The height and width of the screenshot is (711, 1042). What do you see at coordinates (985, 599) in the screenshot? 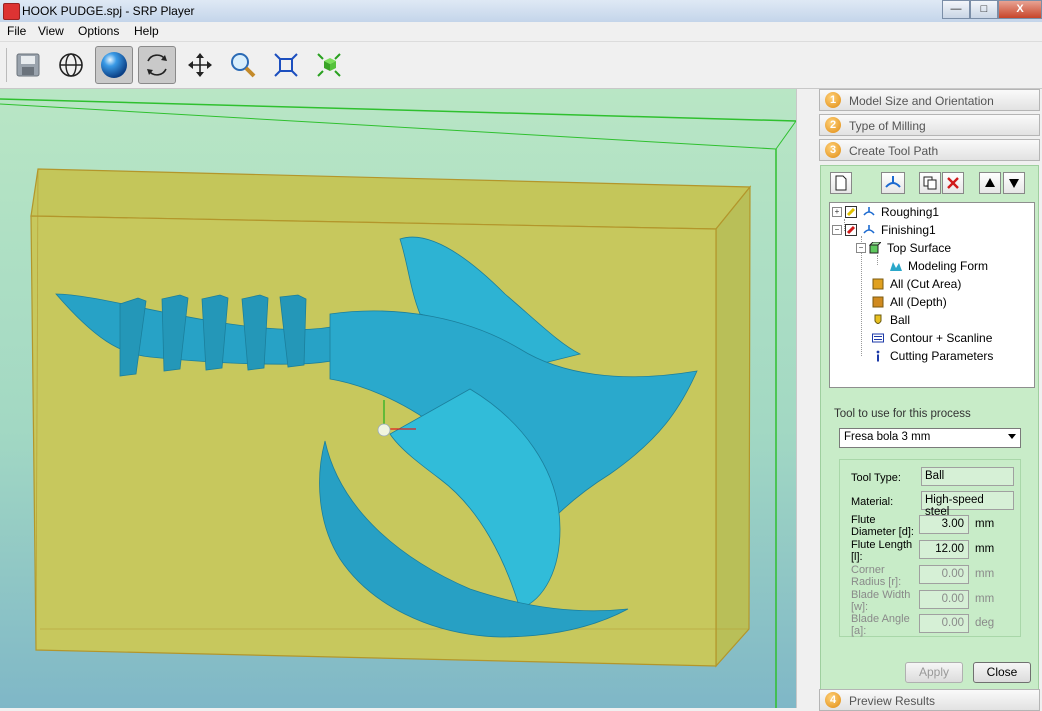
I see `blade-width-unit: mm` at bounding box center [985, 599].